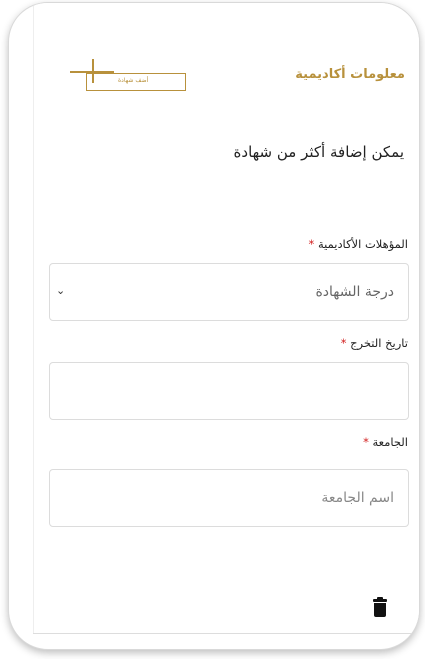 The width and height of the screenshot is (425, 659). Describe the element at coordinates (133, 80) in the screenshot. I see `add-certificate-label: أضف شهادة` at that location.